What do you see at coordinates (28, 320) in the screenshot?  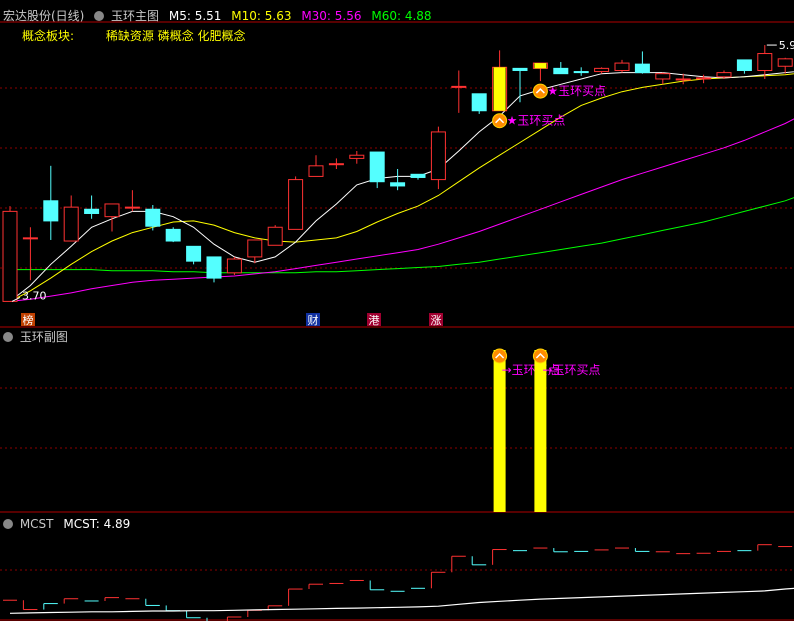 I see `event-tag: 榜` at bounding box center [28, 320].